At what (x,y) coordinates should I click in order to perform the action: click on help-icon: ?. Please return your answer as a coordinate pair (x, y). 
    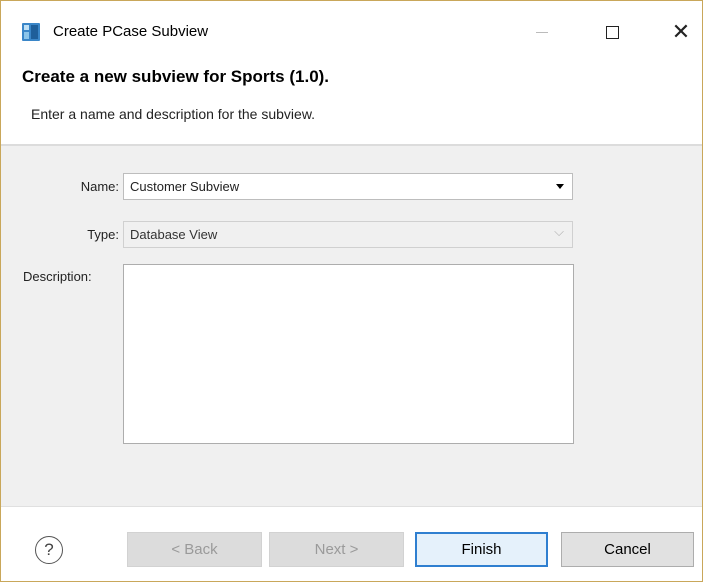
    Looking at the image, I should click on (49, 549).